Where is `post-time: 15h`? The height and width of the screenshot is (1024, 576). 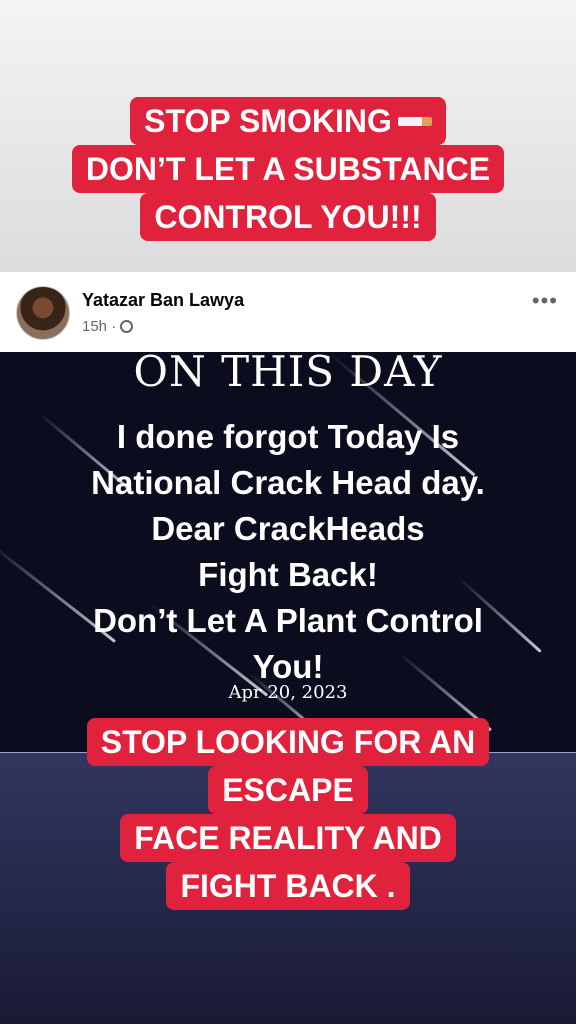
post-time: 15h is located at coordinates (94, 326).